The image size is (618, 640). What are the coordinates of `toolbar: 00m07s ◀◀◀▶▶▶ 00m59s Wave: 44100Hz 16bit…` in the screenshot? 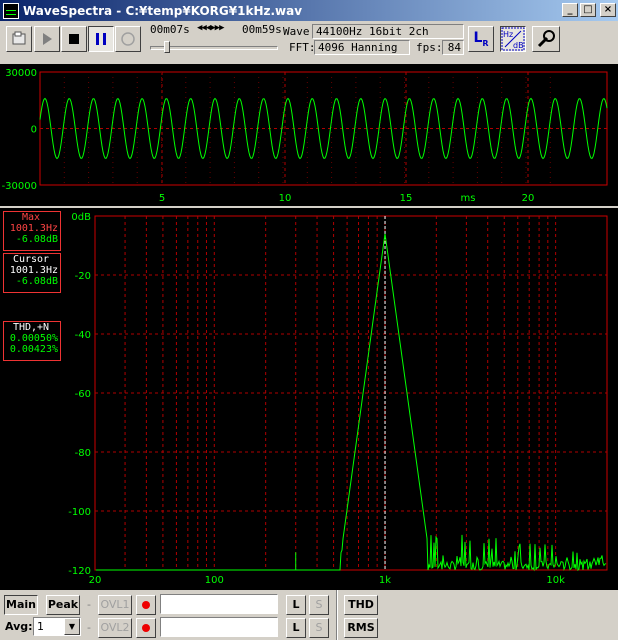 It's located at (309, 41).